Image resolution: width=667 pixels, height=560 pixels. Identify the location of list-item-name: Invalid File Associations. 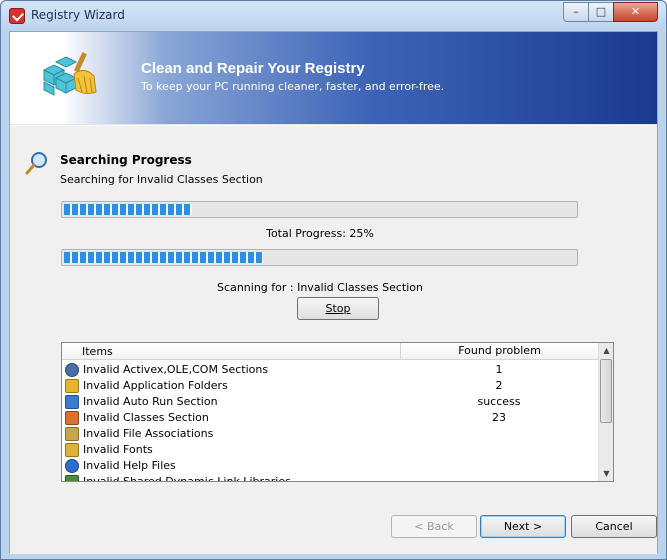
(148, 433).